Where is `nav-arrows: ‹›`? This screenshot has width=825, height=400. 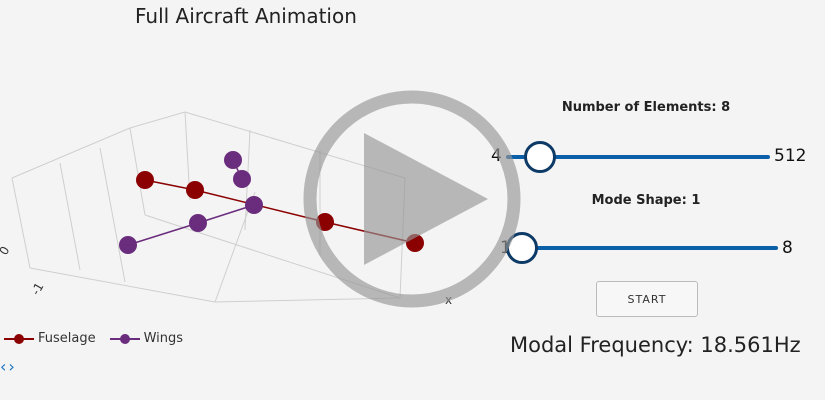 nav-arrows: ‹› is located at coordinates (8, 366).